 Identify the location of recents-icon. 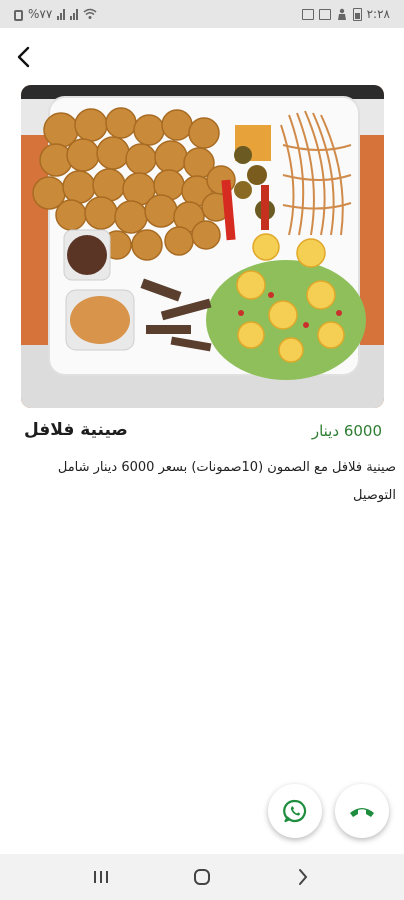
(100, 877).